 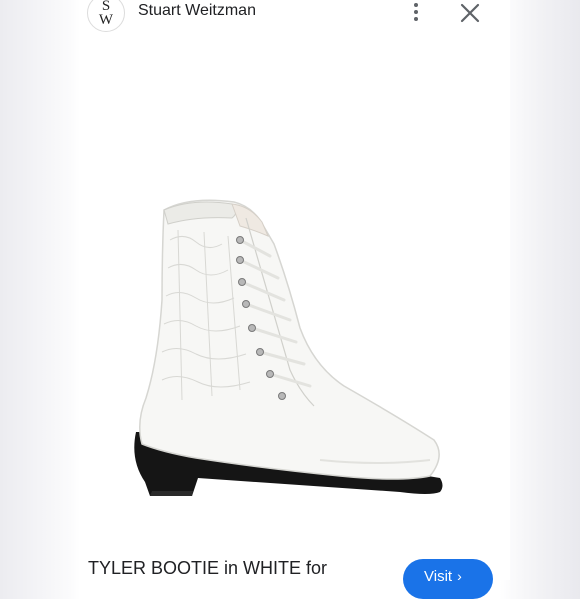 I want to click on logo-letter-bottom: W, so click(x=106, y=20).